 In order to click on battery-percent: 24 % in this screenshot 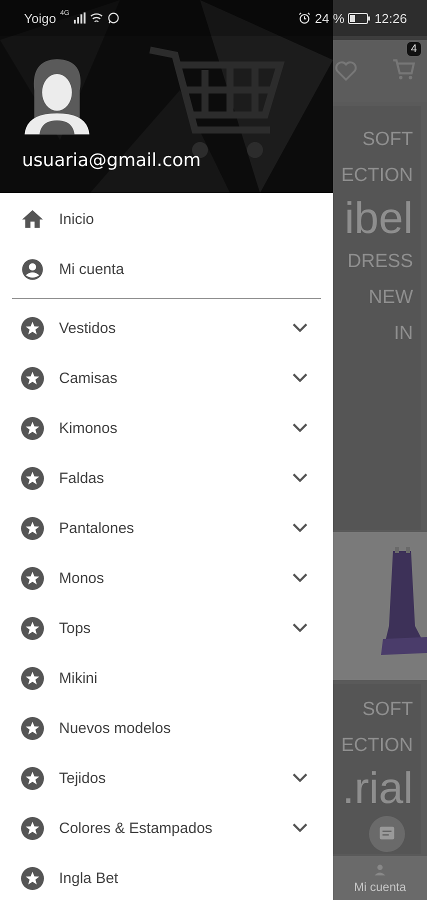, I will do `click(329, 18)`.